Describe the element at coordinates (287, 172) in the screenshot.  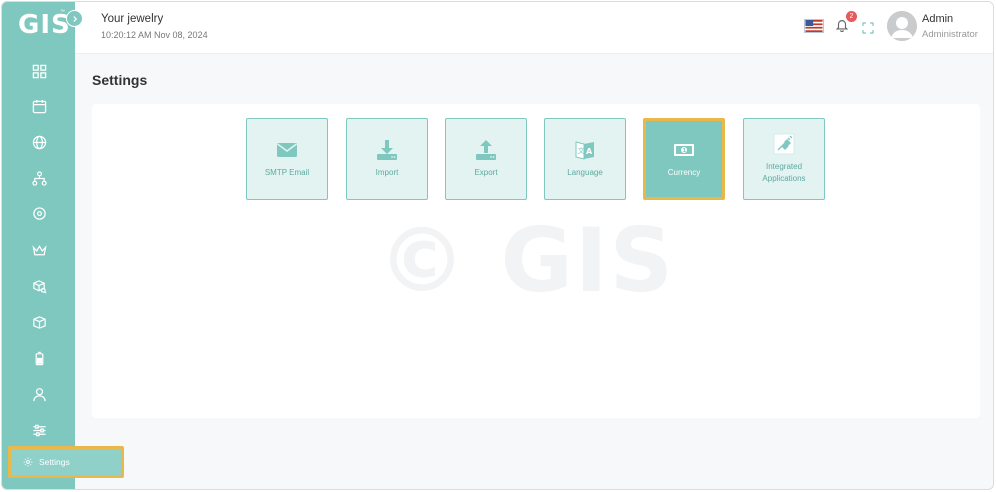
I see `tile-label: SMTP Email` at that location.